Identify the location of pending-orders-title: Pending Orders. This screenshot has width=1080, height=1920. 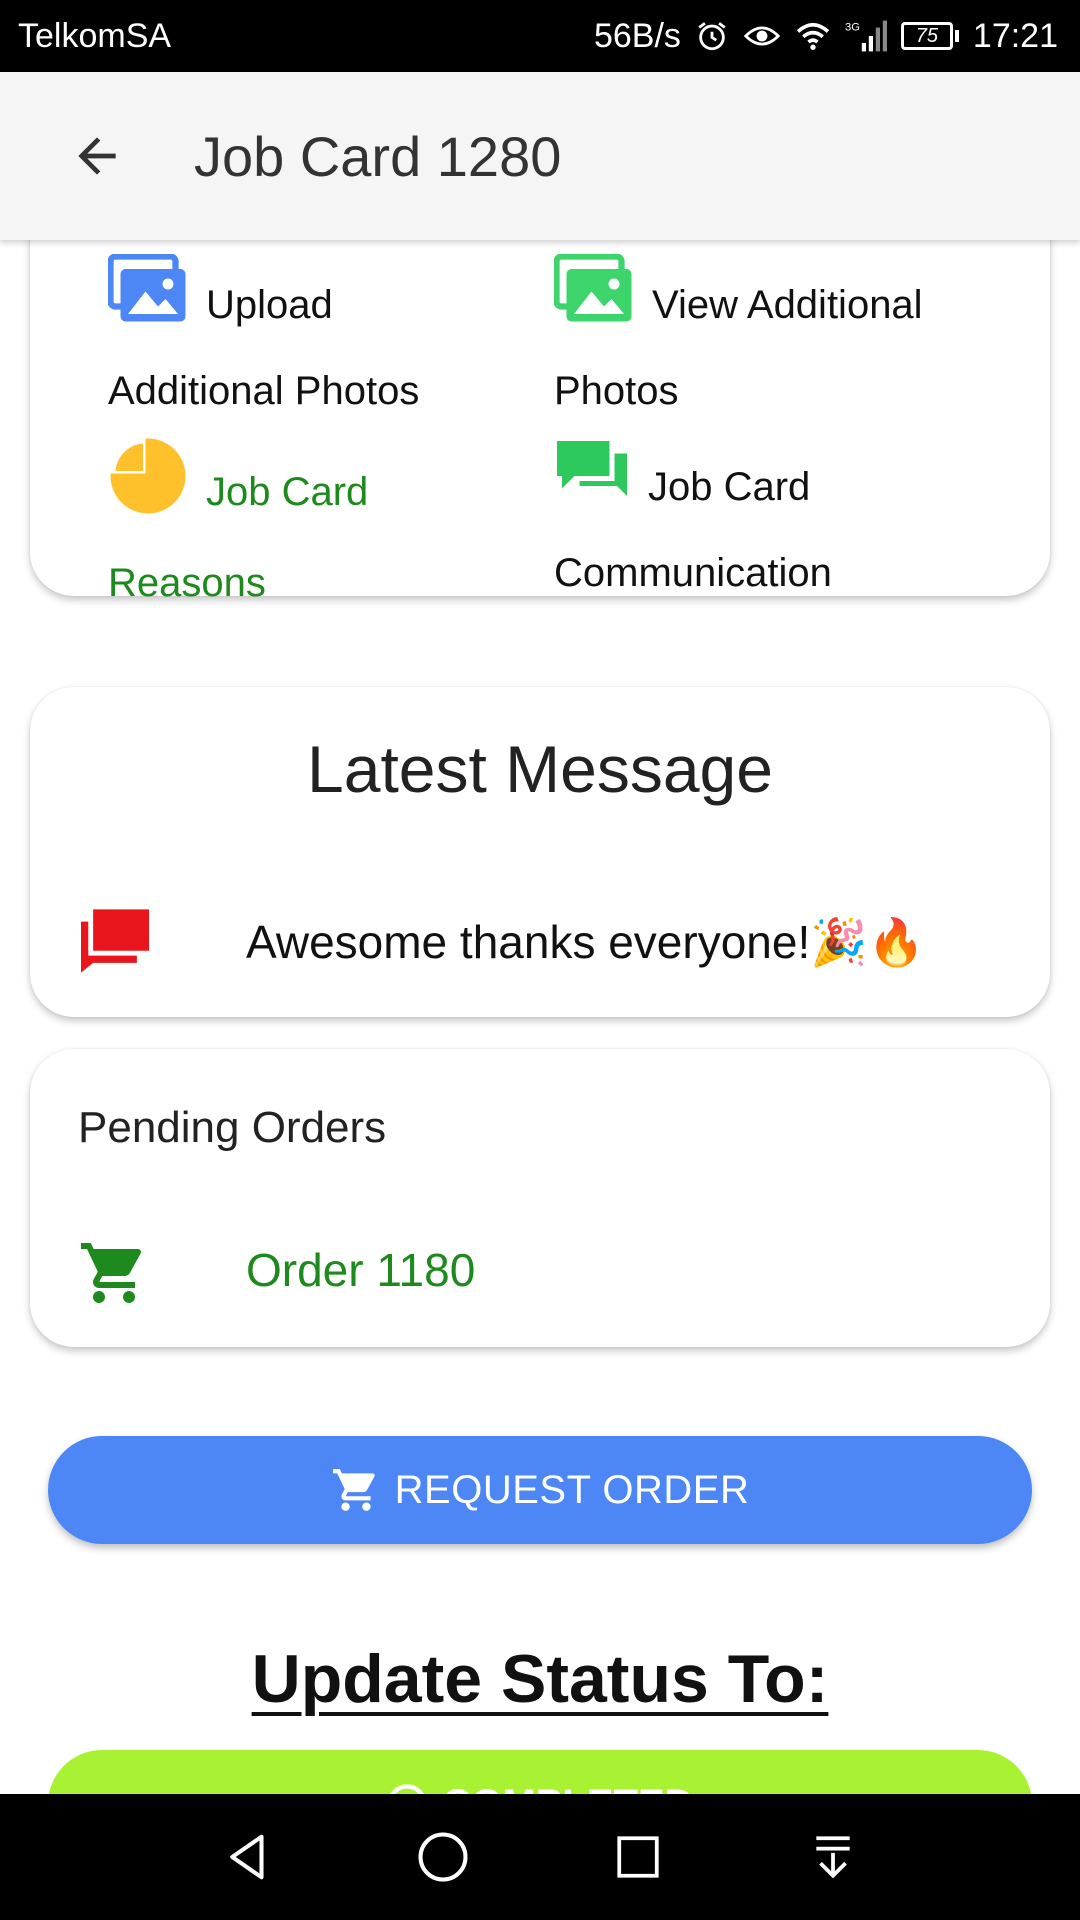
(232, 1127).